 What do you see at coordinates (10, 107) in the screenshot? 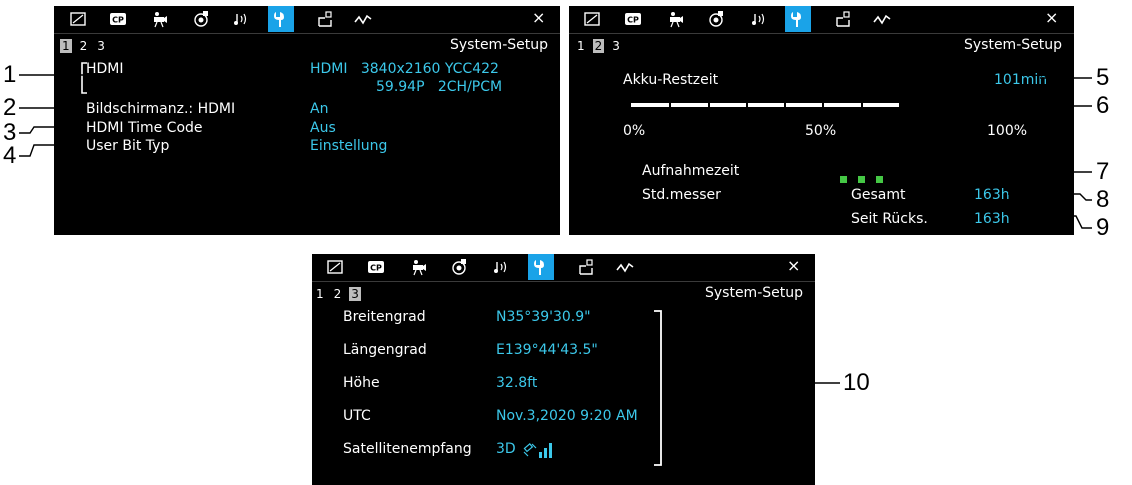
I see `callout-2: 2` at bounding box center [10, 107].